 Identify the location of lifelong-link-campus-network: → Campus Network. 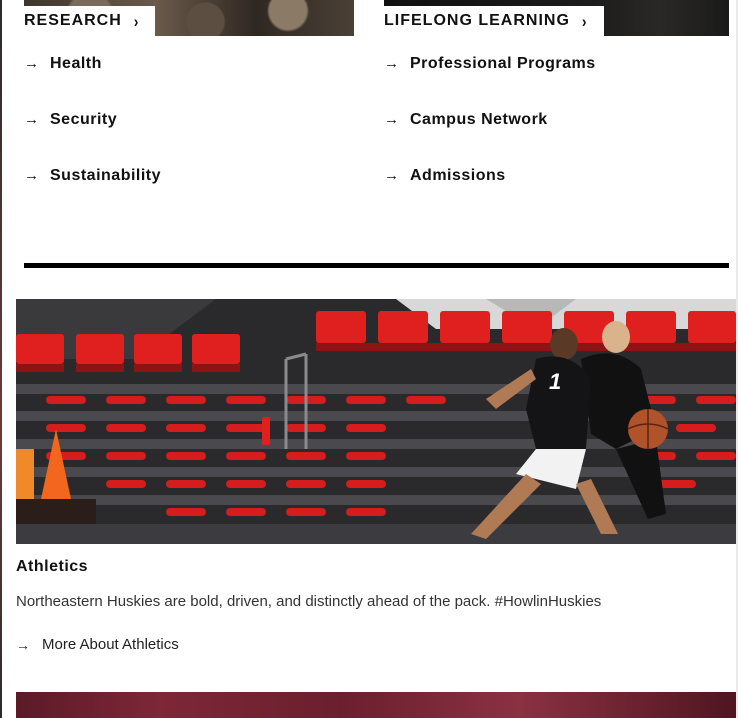
(490, 134).